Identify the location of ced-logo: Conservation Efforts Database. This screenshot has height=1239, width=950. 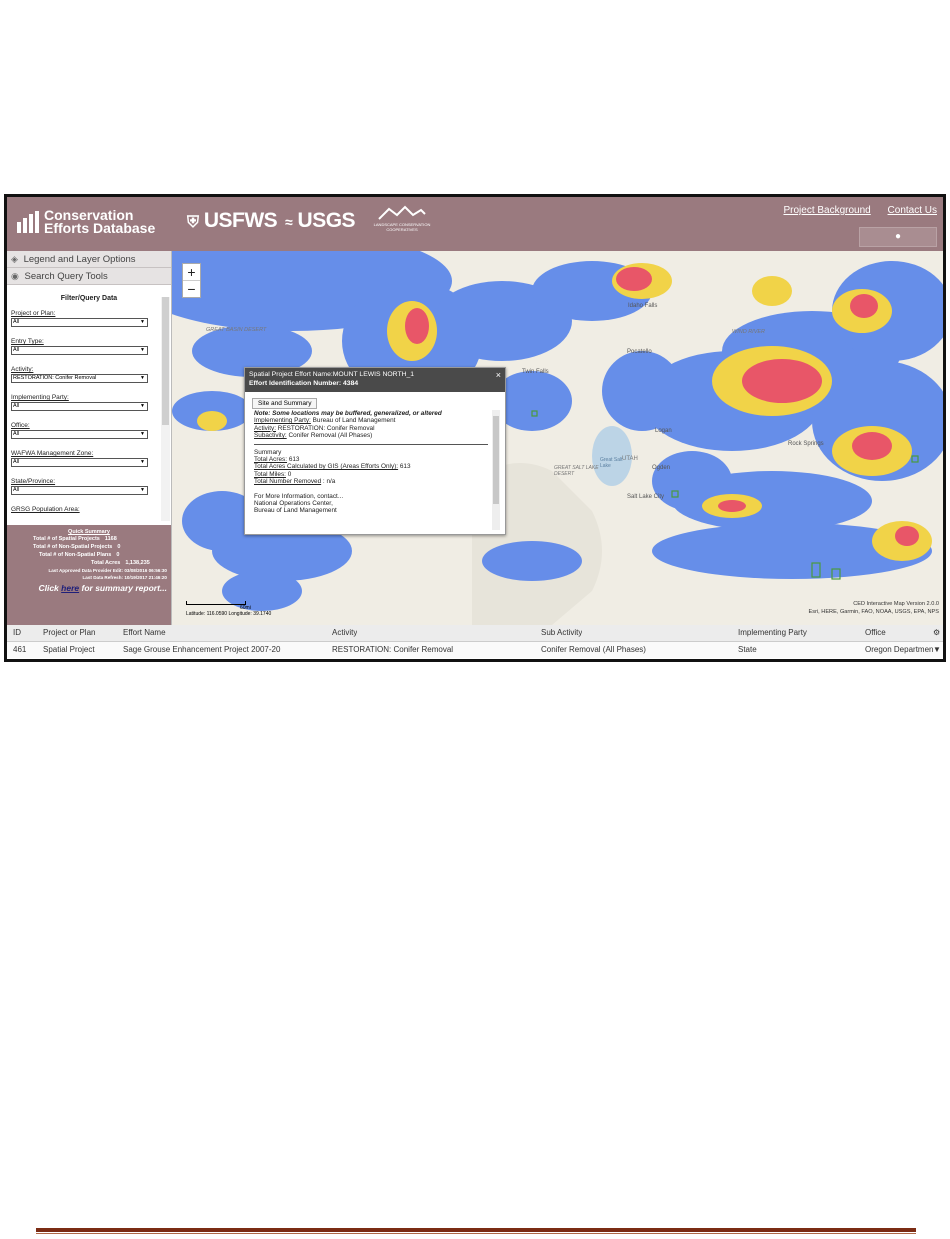
(86, 222).